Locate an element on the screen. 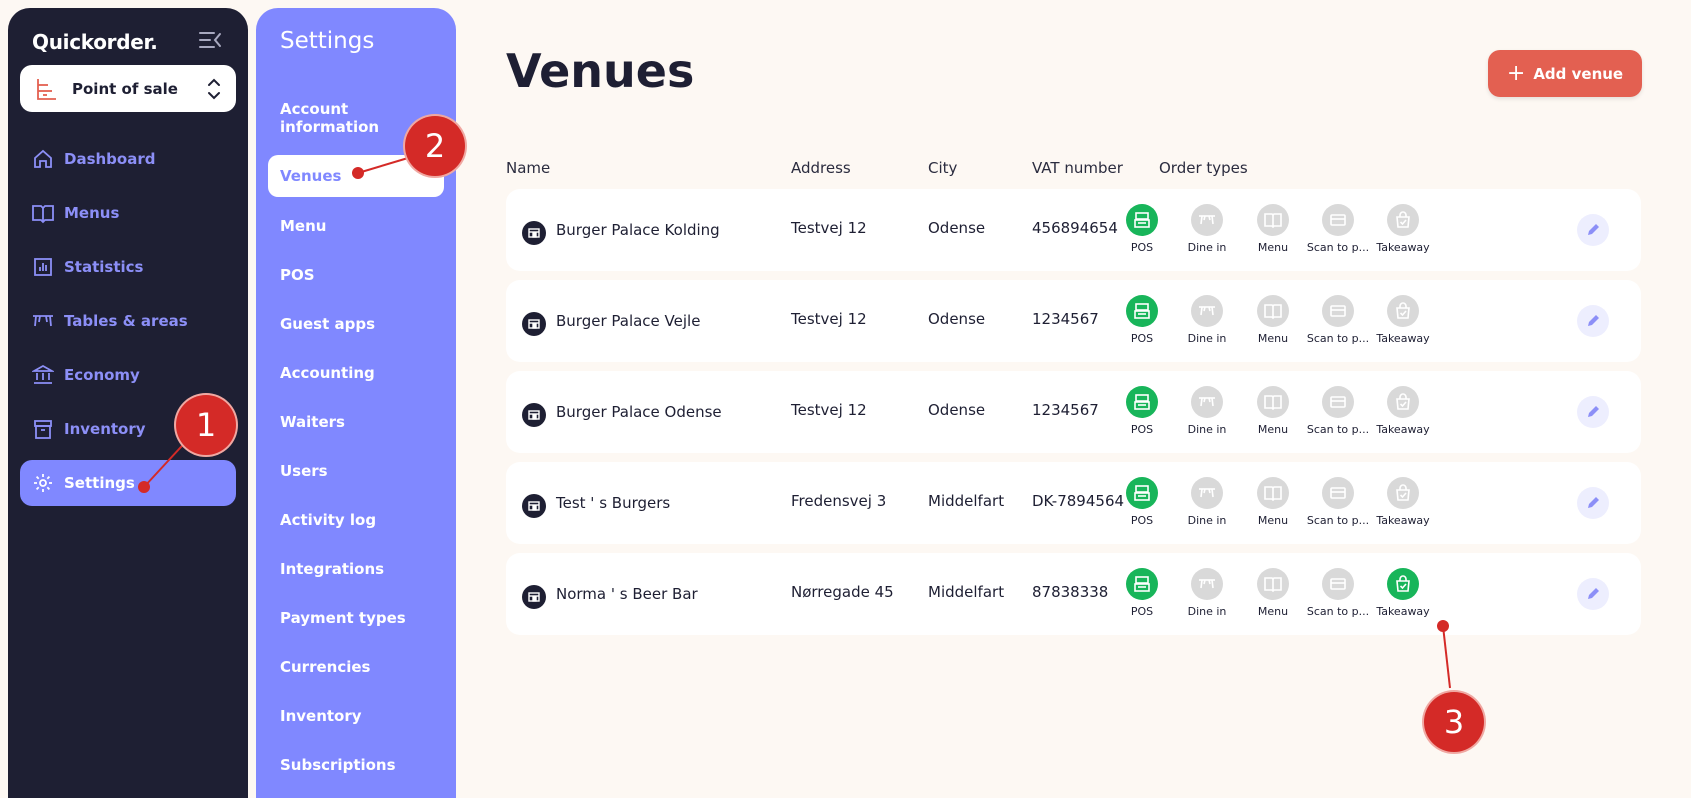  settings-item-users: Users is located at coordinates (304, 471).